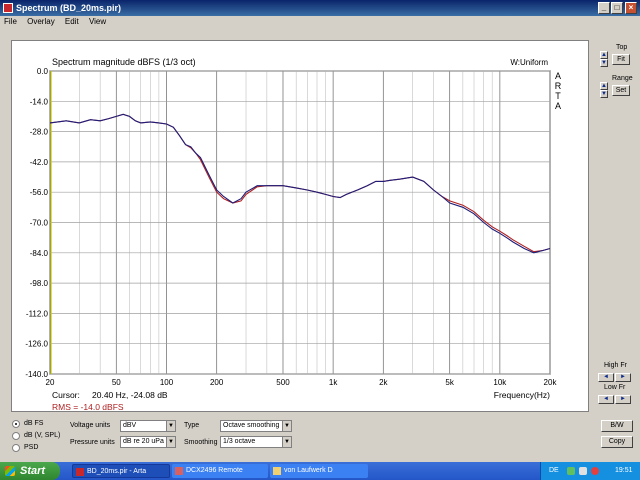 The width and height of the screenshot is (640, 480). I want to click on type-label: Type, so click(192, 425).